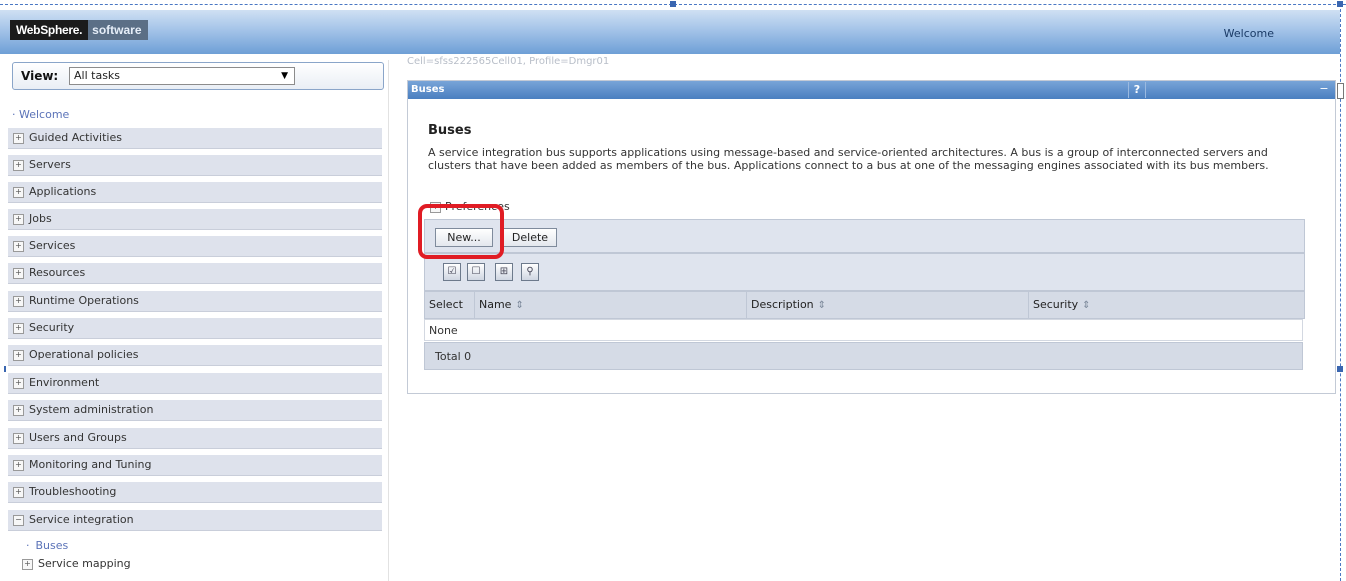 This screenshot has height=581, width=1346. What do you see at coordinates (52, 245) in the screenshot?
I see `nav-item-label: Services` at bounding box center [52, 245].